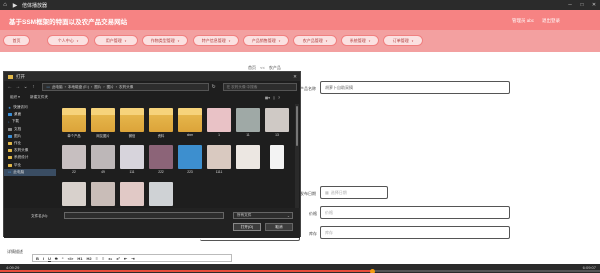 The height and width of the screenshot is (273, 600). What do you see at coordinates (26, 87) in the screenshot?
I see `chevron-down-icon: ⌄` at bounding box center [26, 87].